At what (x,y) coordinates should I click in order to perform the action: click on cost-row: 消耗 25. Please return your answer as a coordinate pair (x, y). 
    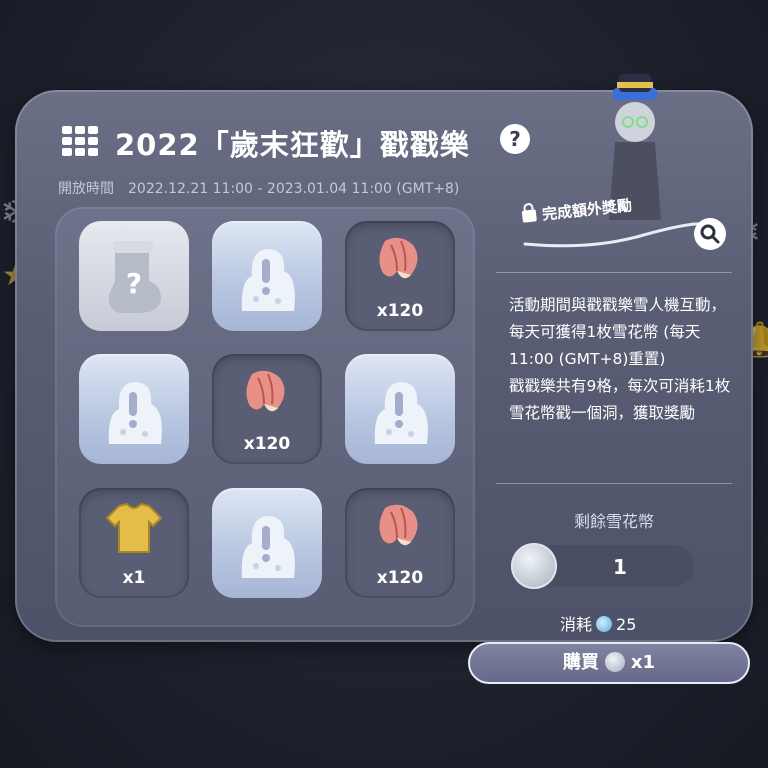
    Looking at the image, I should click on (598, 623).